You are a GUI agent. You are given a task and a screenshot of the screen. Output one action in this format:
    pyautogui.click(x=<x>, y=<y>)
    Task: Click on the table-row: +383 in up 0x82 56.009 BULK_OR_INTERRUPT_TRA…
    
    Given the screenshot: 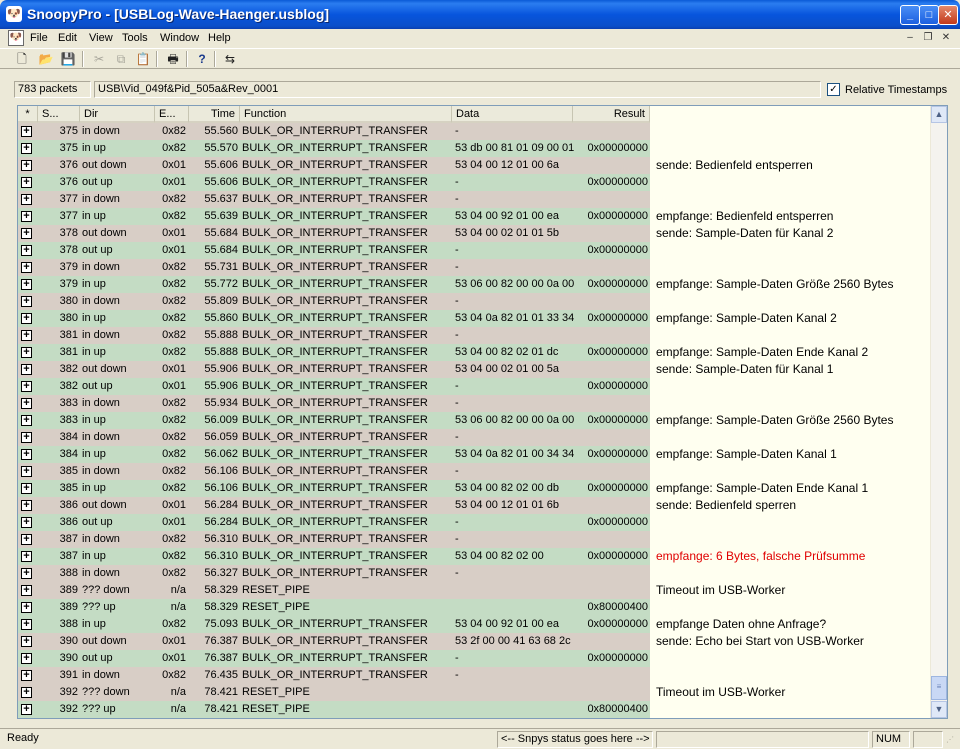 What is the action you would take?
    pyautogui.click(x=475, y=420)
    